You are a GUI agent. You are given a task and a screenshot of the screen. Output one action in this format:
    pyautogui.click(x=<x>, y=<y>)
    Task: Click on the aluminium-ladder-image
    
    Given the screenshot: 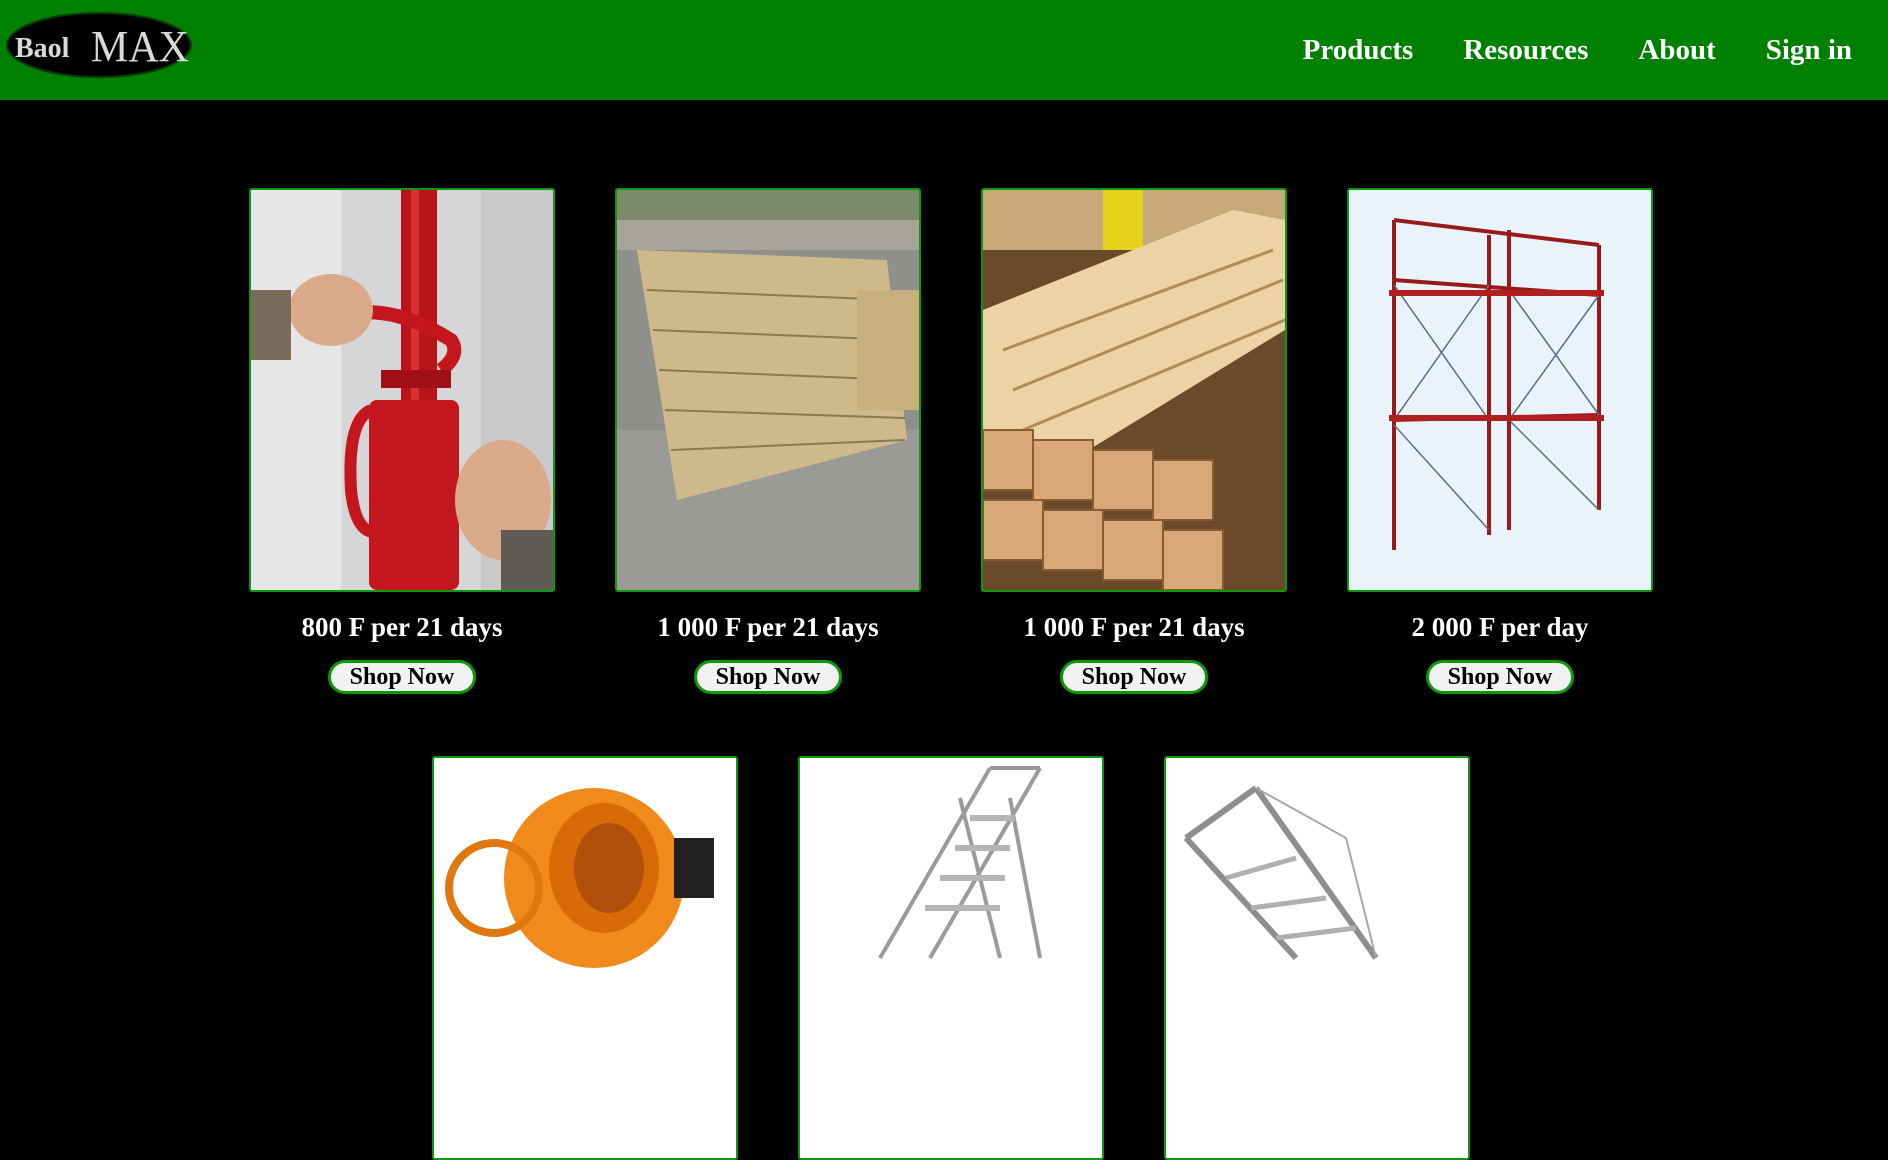 What is the action you would take?
    pyautogui.click(x=1317, y=958)
    